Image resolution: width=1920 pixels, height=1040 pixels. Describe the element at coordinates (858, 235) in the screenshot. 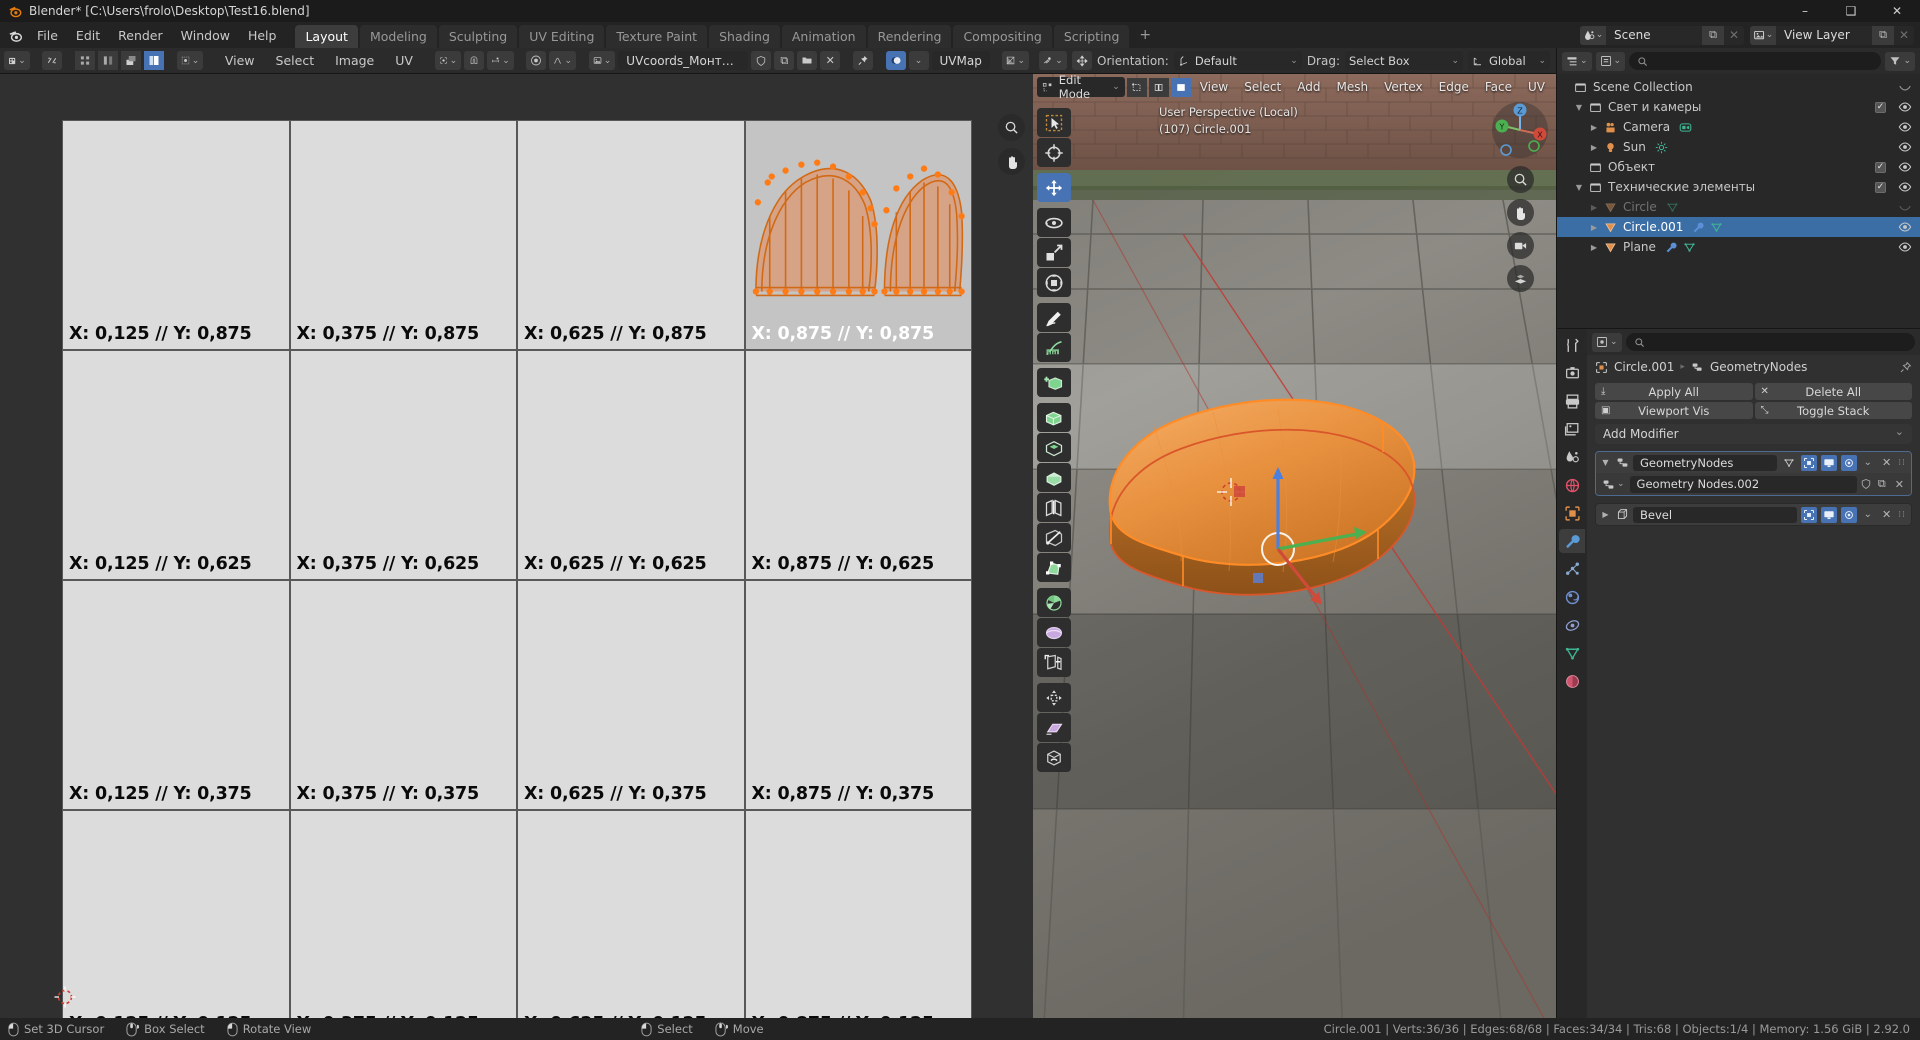

I see `uv-grid-cell: X: 0,875 // Y: 0,875` at that location.